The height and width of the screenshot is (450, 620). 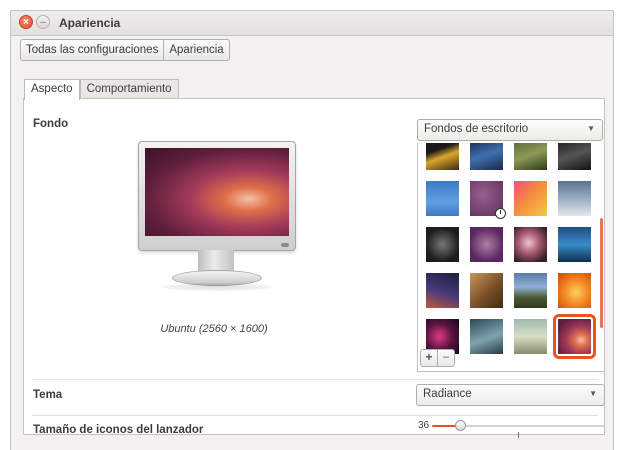 I want to click on tab-look: Aspecto, so click(x=52, y=89).